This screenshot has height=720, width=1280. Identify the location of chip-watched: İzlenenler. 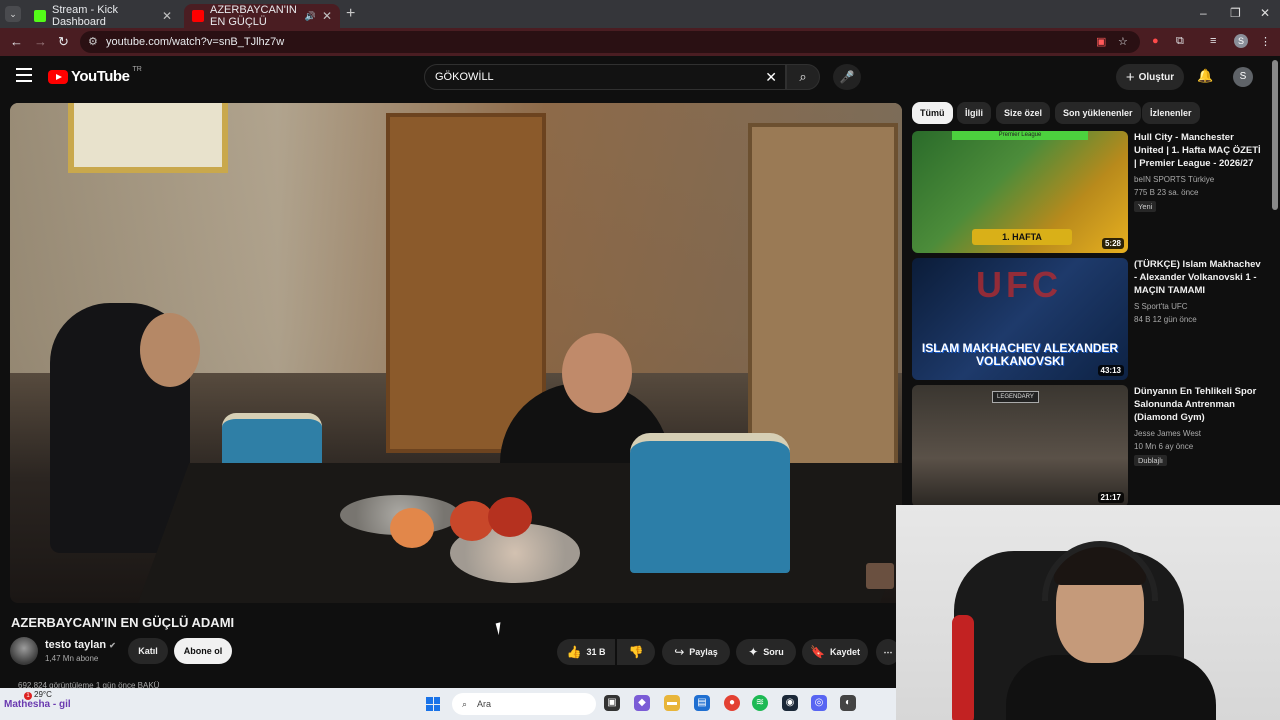
(1171, 113).